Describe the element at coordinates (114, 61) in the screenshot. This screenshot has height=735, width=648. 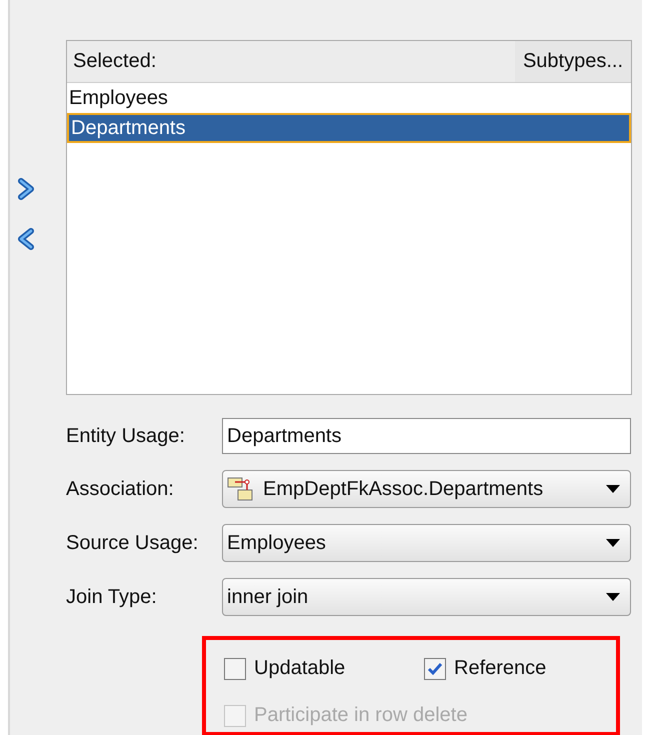
I see `column-header: Selected:` at that location.